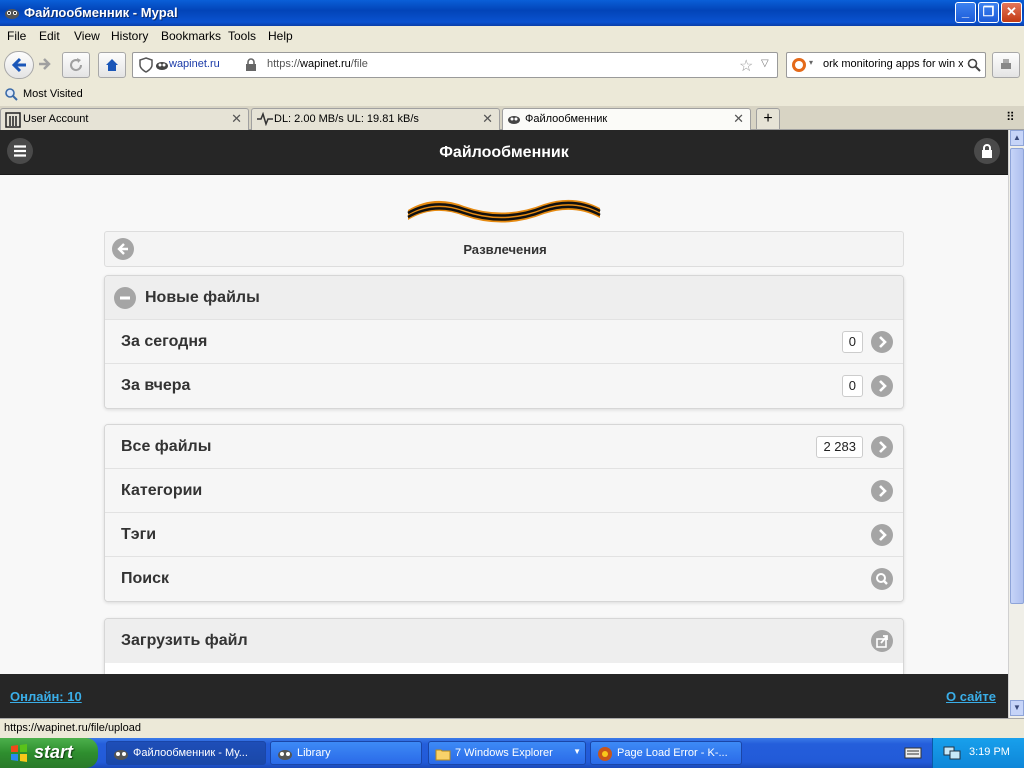 Image resolution: width=1024 pixels, height=768 pixels. What do you see at coordinates (504, 298) in the screenshot?
I see `new-files-header: Новые файлы` at bounding box center [504, 298].